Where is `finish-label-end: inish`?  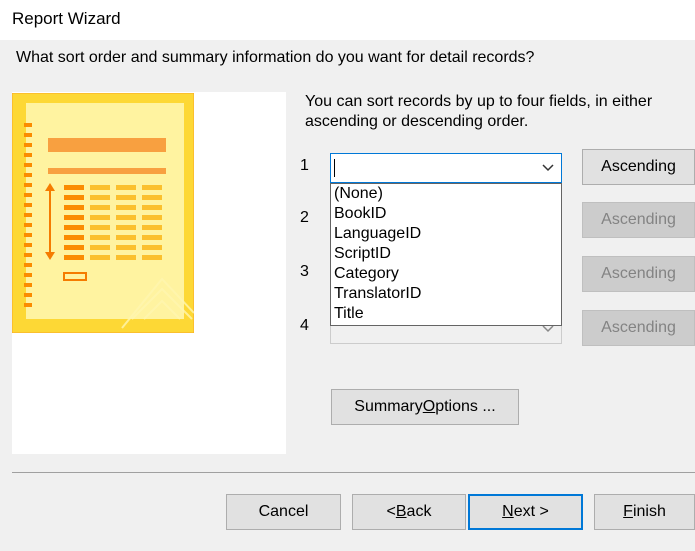
finish-label-end: inish is located at coordinates (649, 511).